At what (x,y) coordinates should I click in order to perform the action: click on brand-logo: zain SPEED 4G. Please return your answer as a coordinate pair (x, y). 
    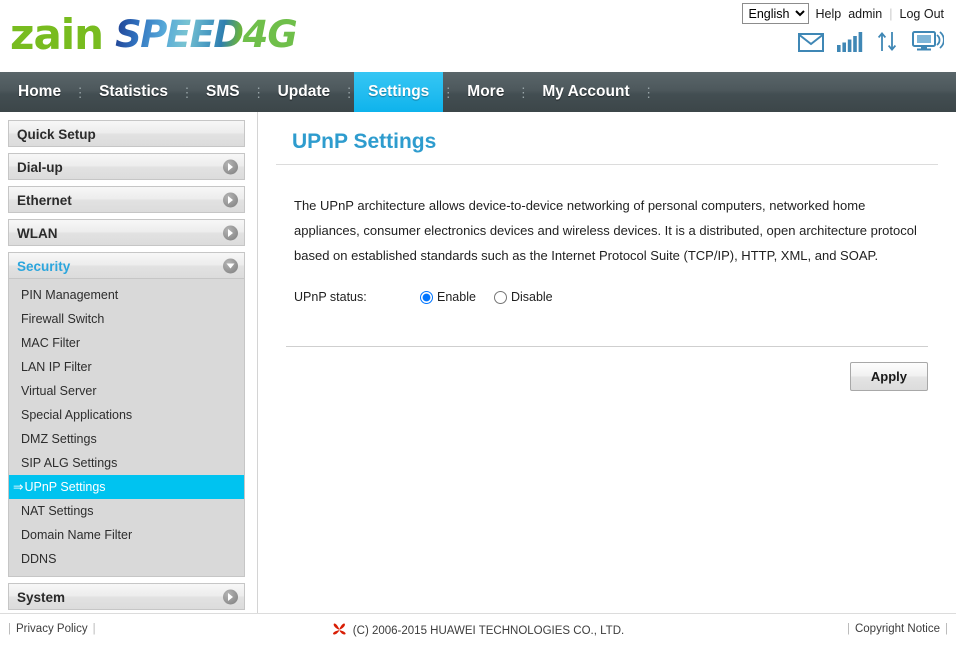
    Looking at the image, I should click on (154, 34).